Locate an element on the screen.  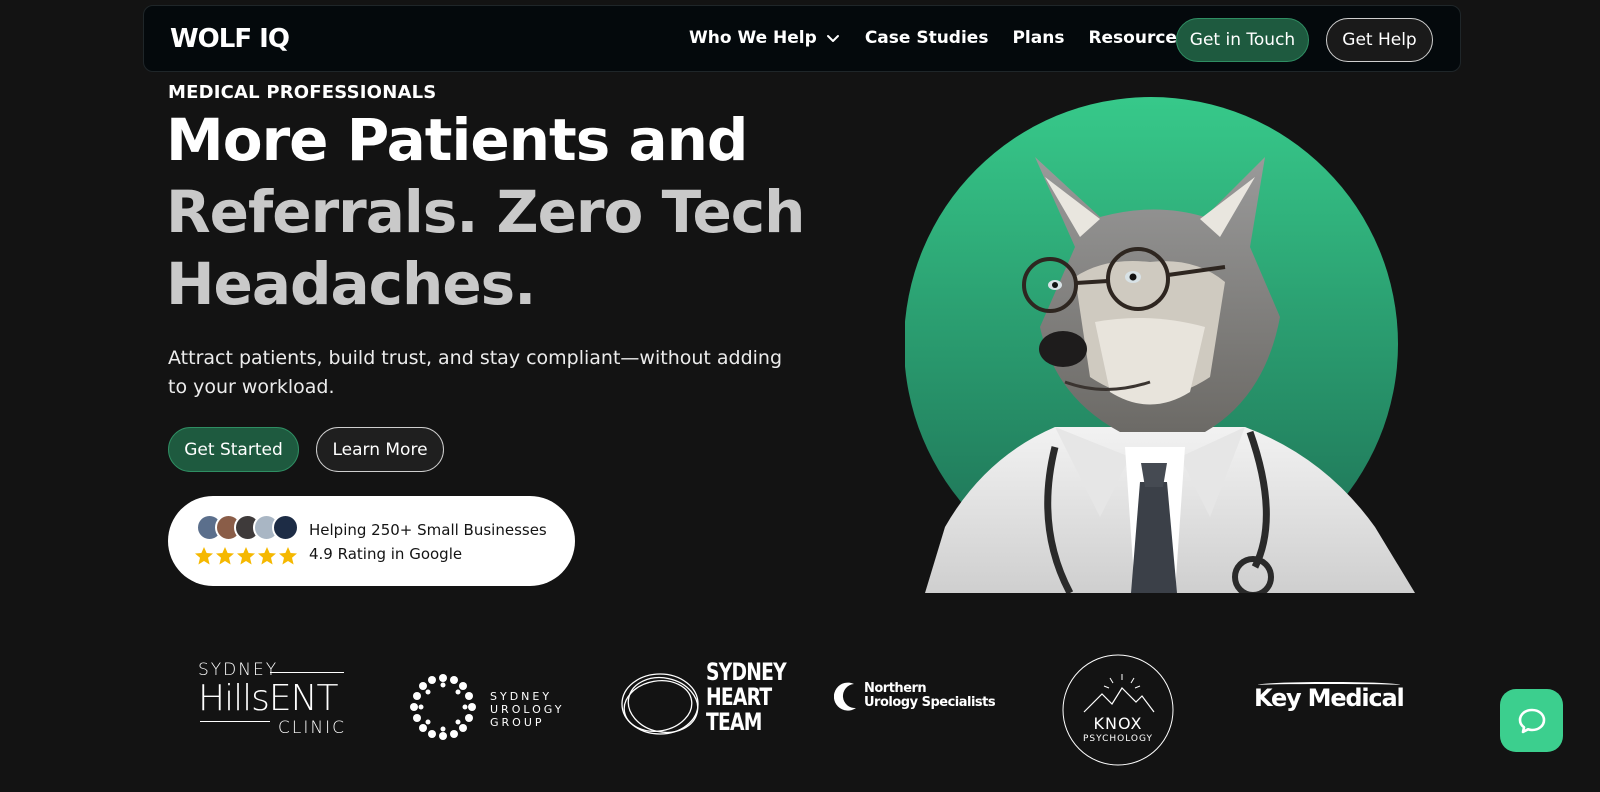
learn-more-button: Learn More is located at coordinates (380, 449).